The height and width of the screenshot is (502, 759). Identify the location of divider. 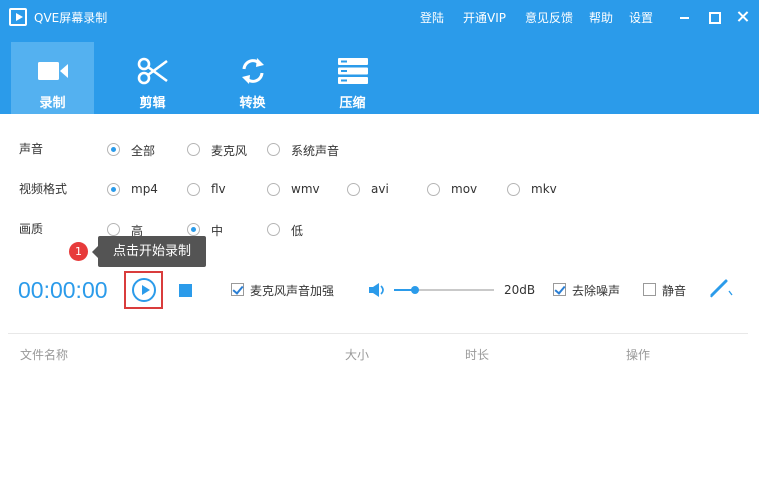
(378, 333).